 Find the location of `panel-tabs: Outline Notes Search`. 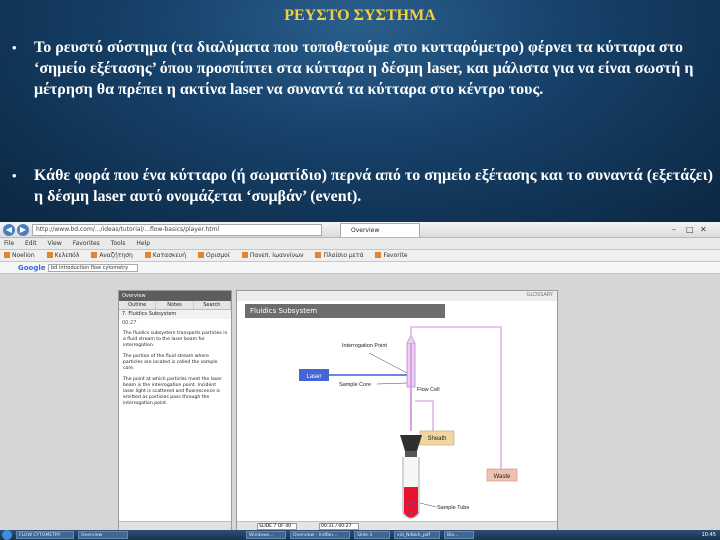

panel-tabs: Outline Notes Search is located at coordinates (175, 305).